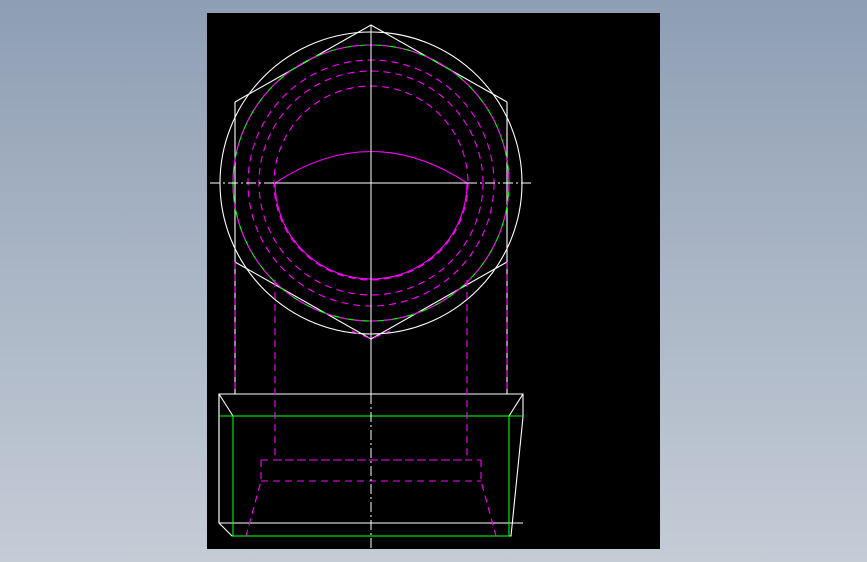 Image resolution: width=867 pixels, height=562 pixels. I want to click on chamfer-left-top, so click(226, 405).